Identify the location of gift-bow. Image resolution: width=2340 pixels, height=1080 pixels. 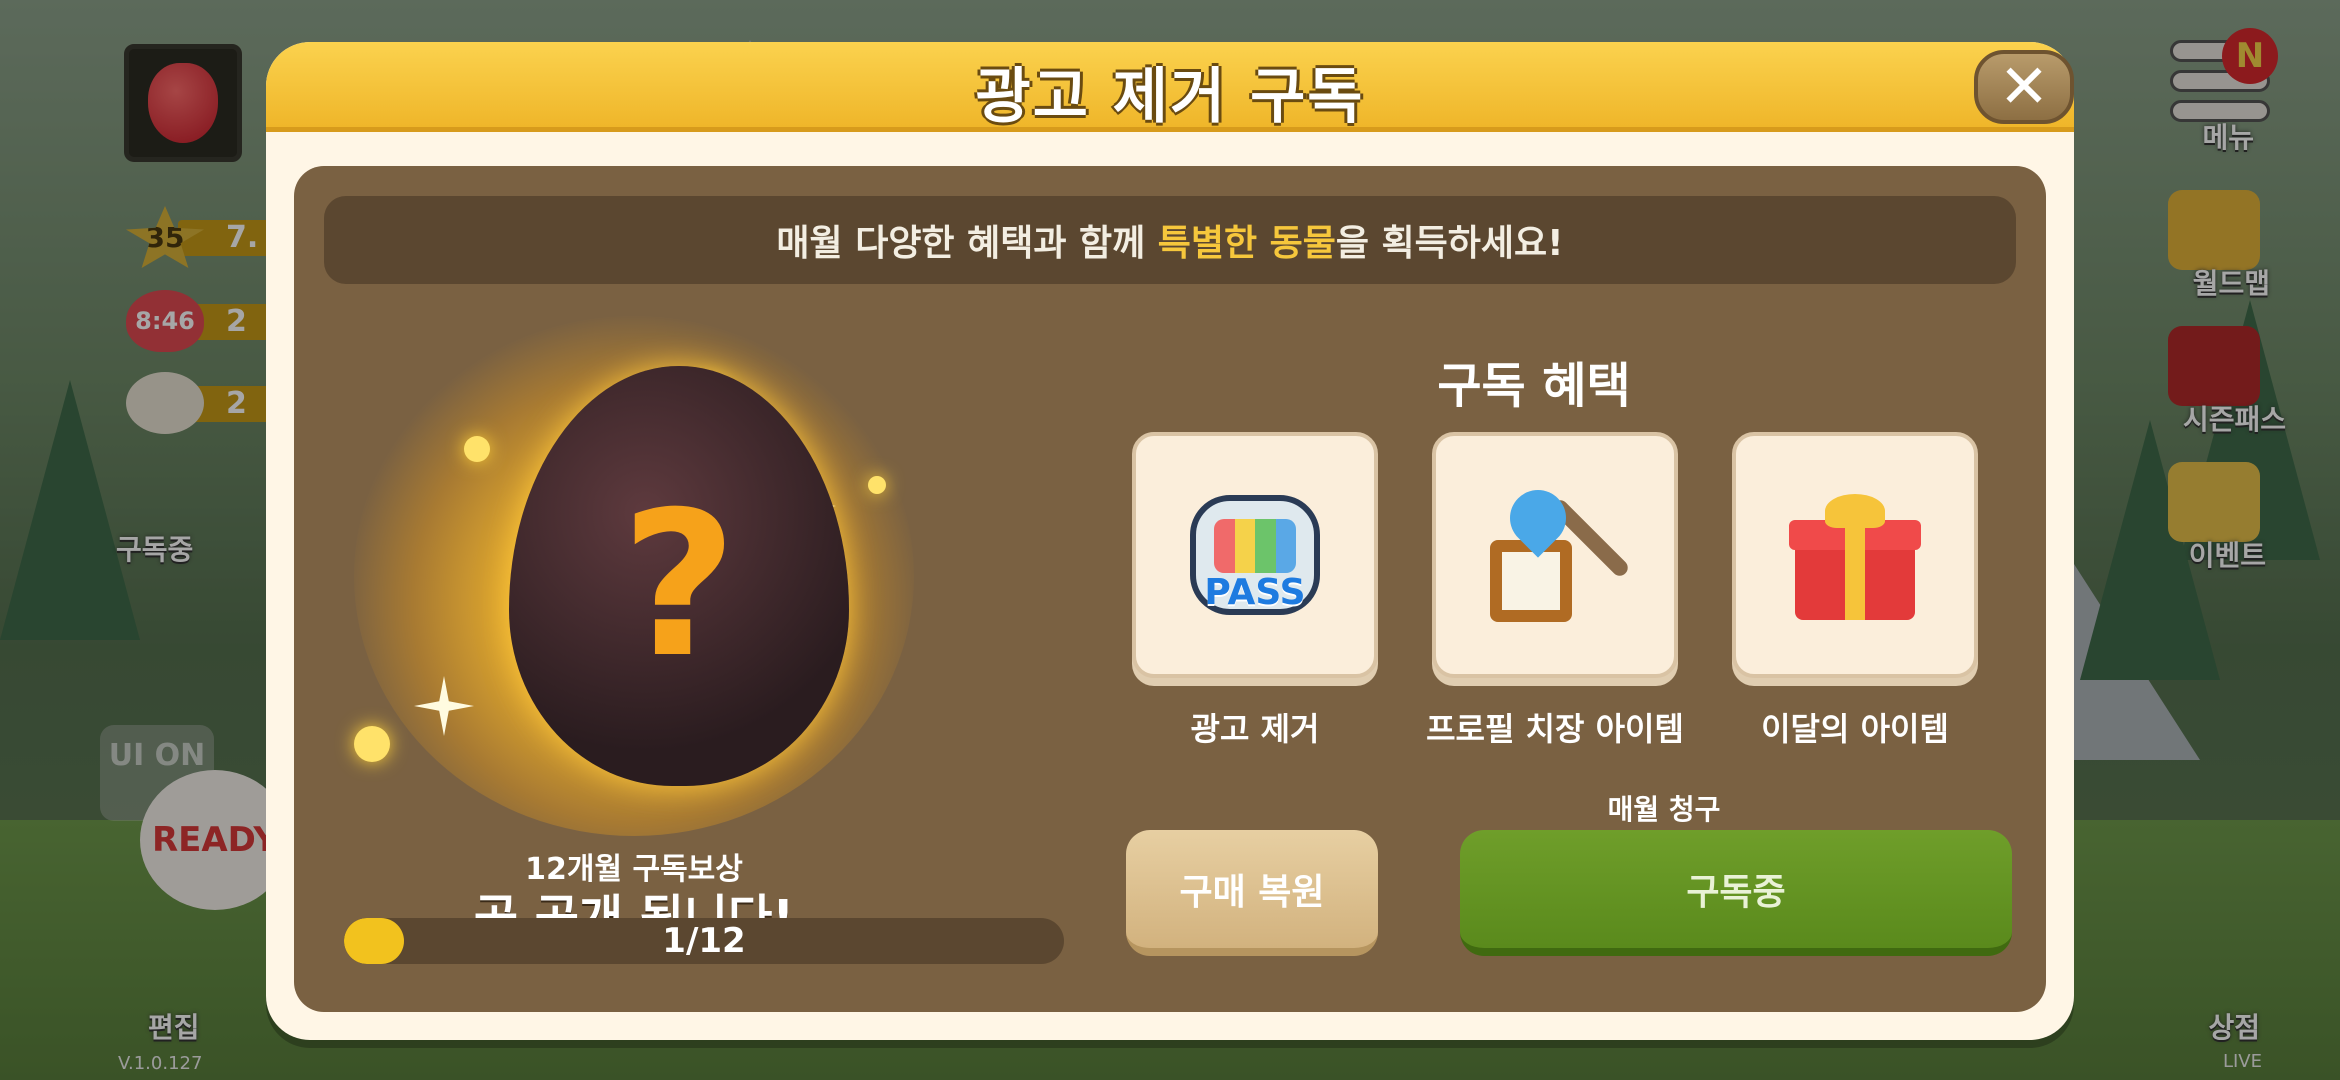
(1855, 511).